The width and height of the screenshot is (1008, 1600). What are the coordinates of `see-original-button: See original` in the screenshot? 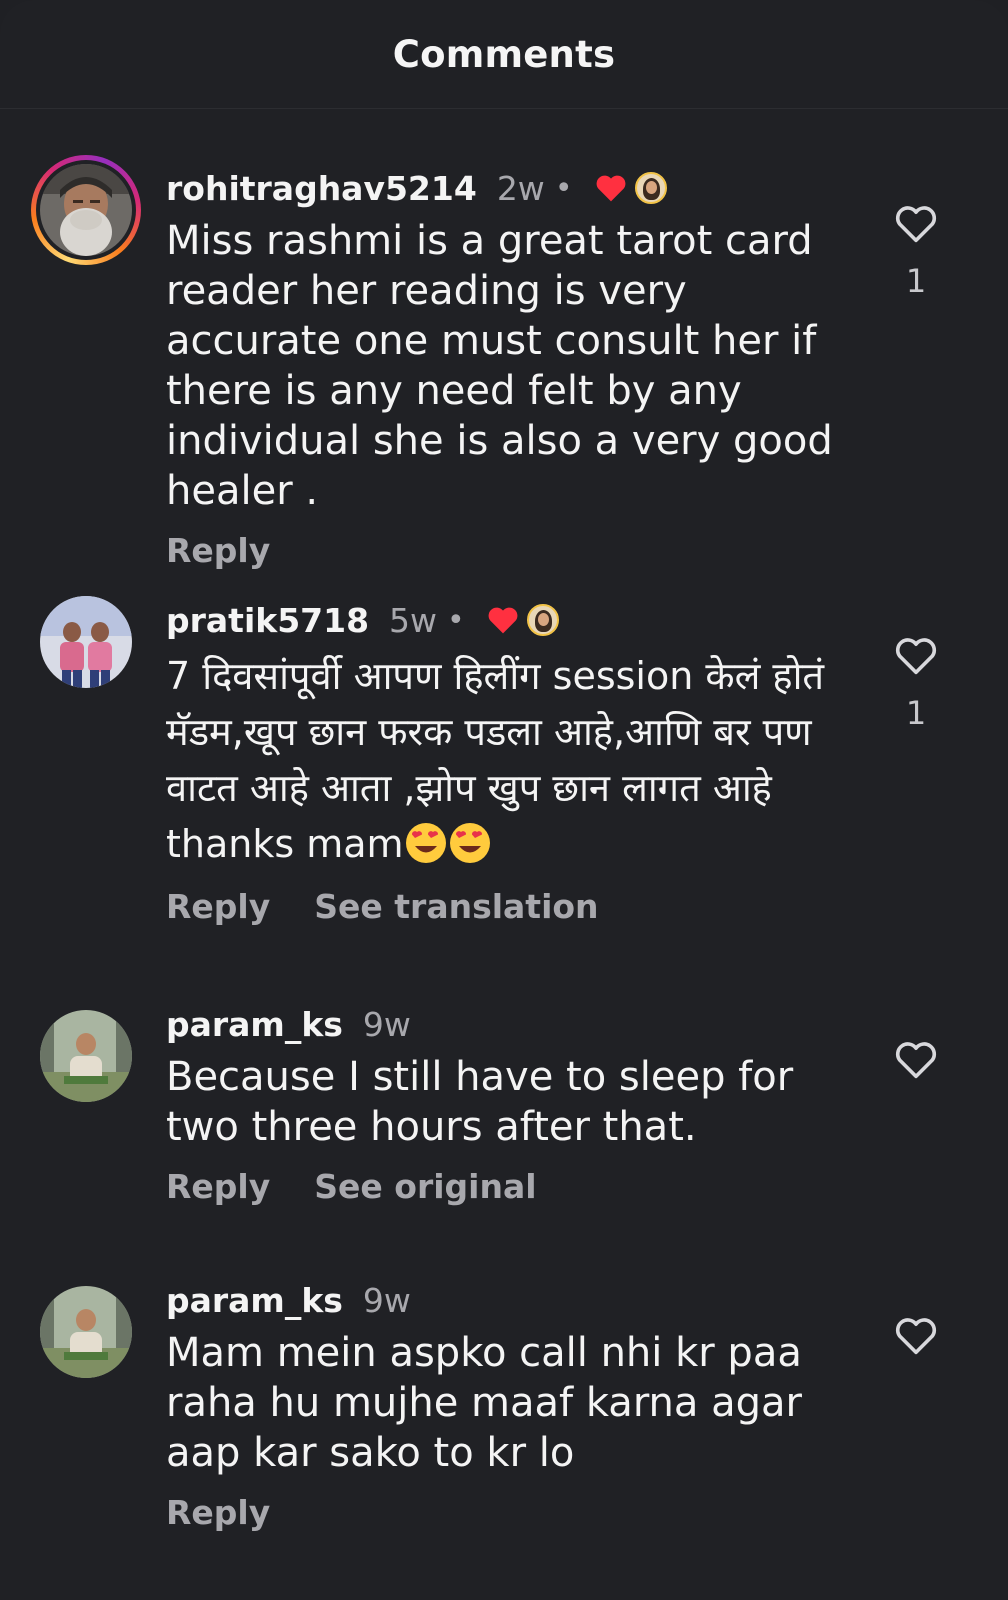 It's located at (425, 1186).